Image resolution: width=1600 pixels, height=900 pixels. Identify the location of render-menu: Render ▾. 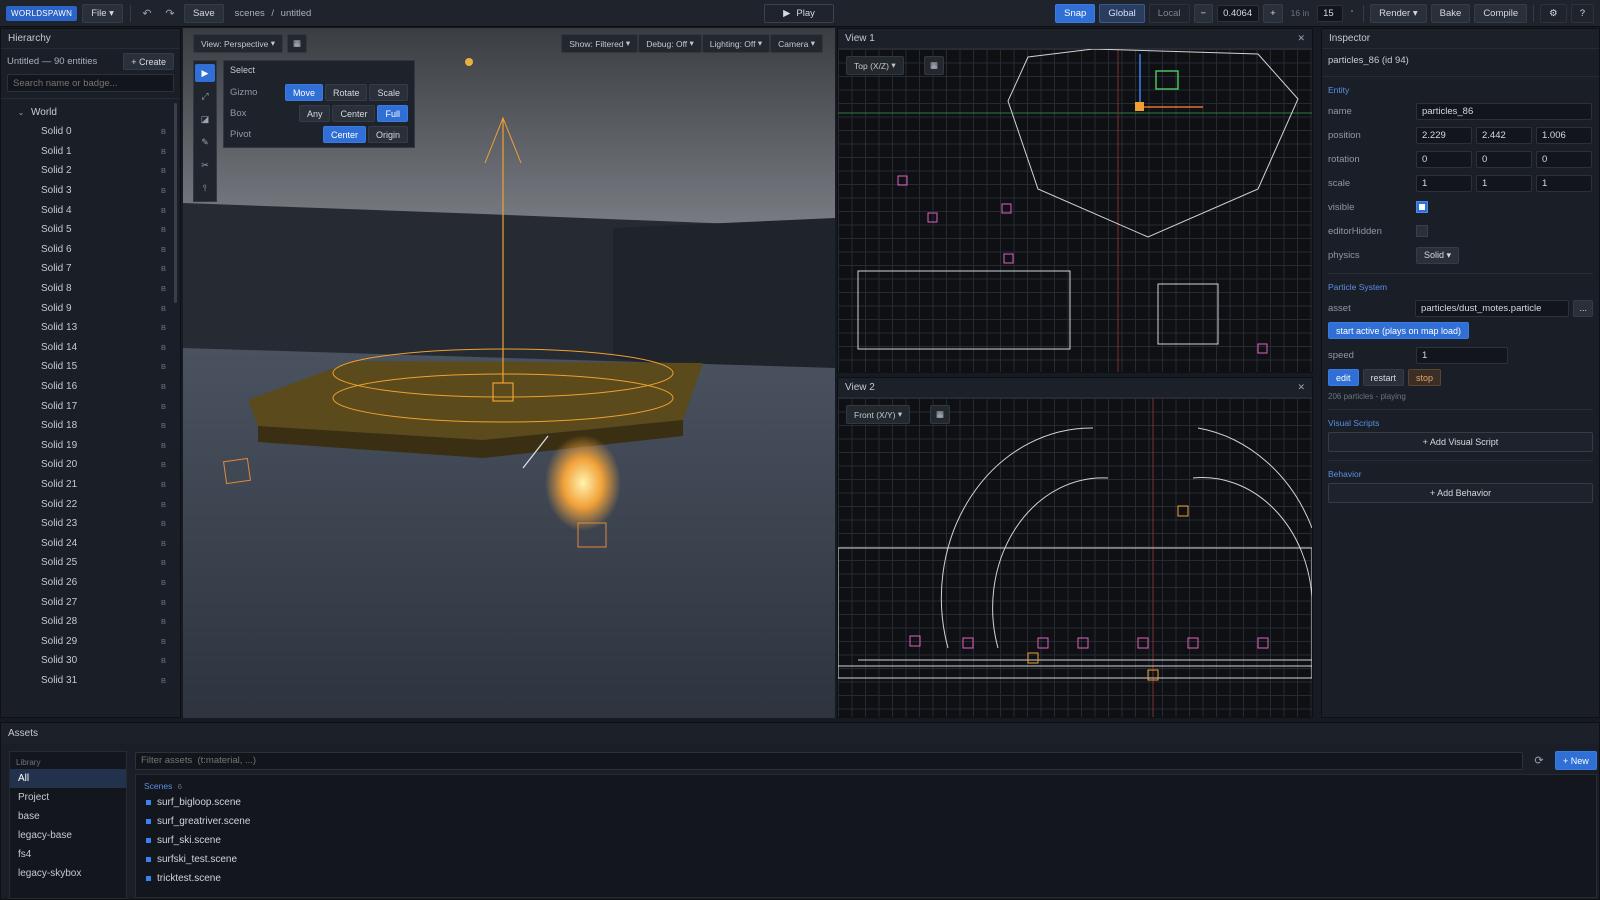
(1398, 13).